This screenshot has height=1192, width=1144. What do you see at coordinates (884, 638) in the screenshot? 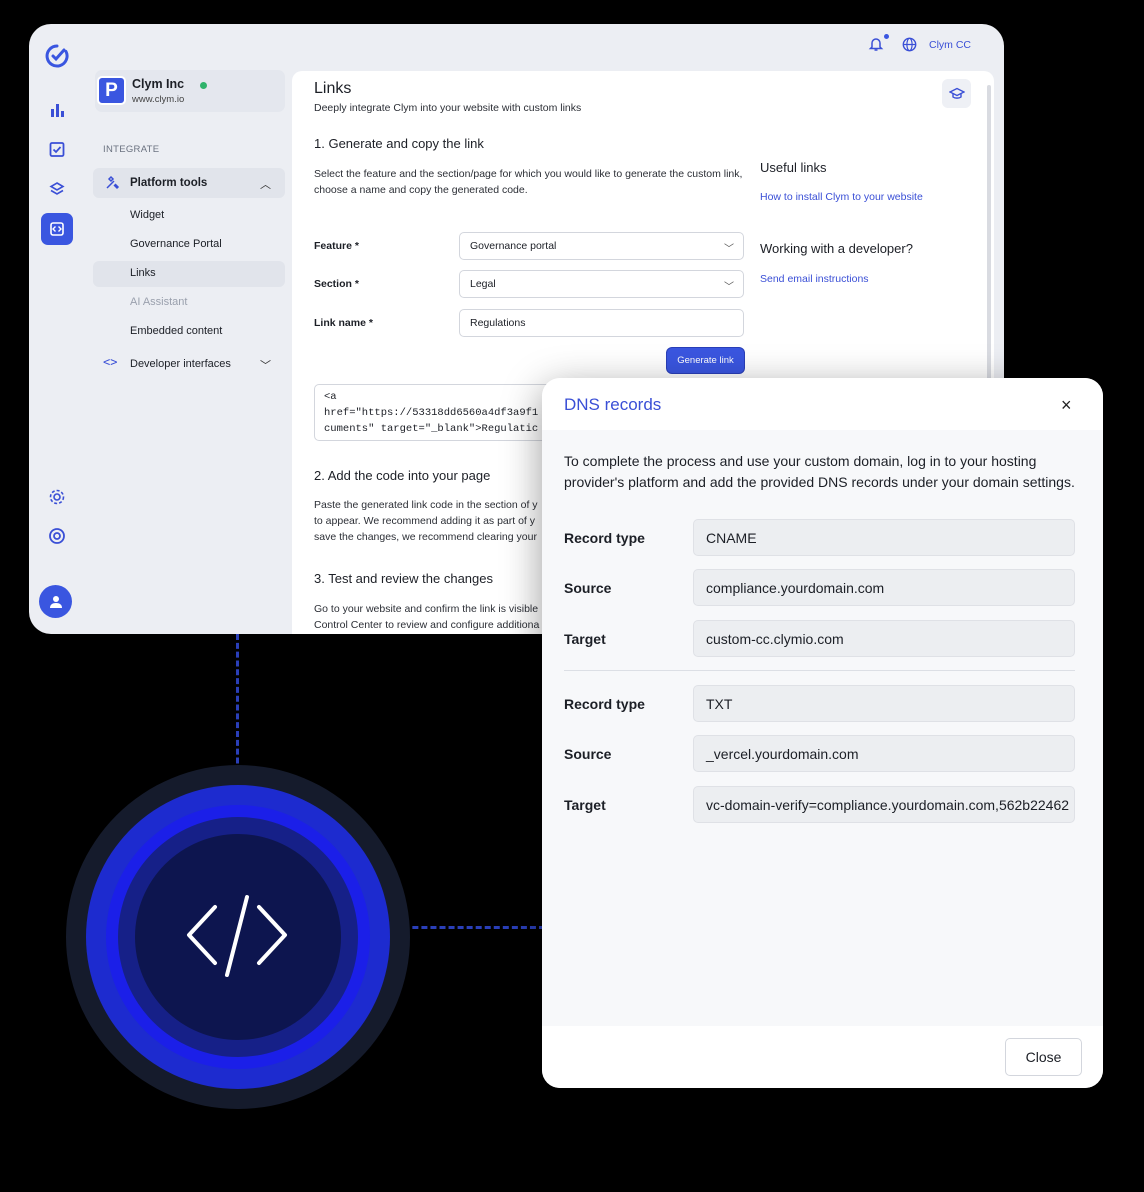
I see `target-field: custom-cc.clymio.com` at bounding box center [884, 638].